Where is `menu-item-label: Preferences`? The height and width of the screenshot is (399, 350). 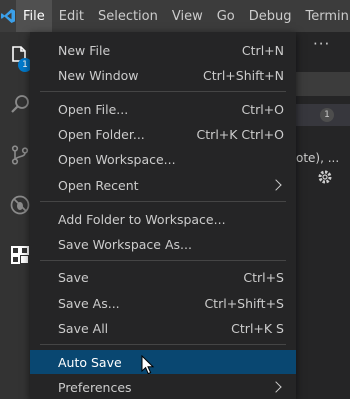
menu-item-label: Preferences is located at coordinates (95, 387).